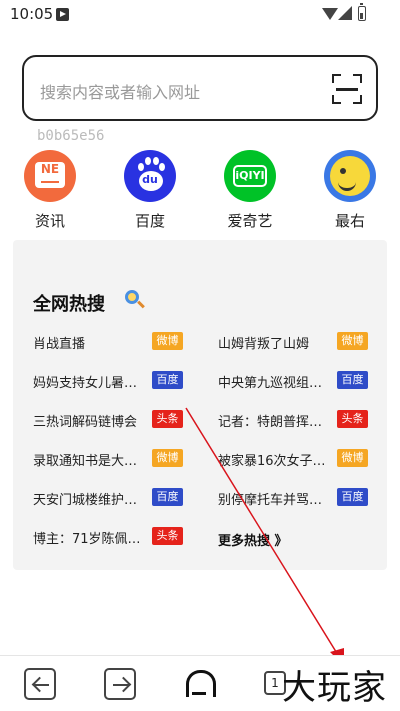 The height and width of the screenshot is (711, 400). I want to click on shortcut-label: 资讯, so click(49, 221).